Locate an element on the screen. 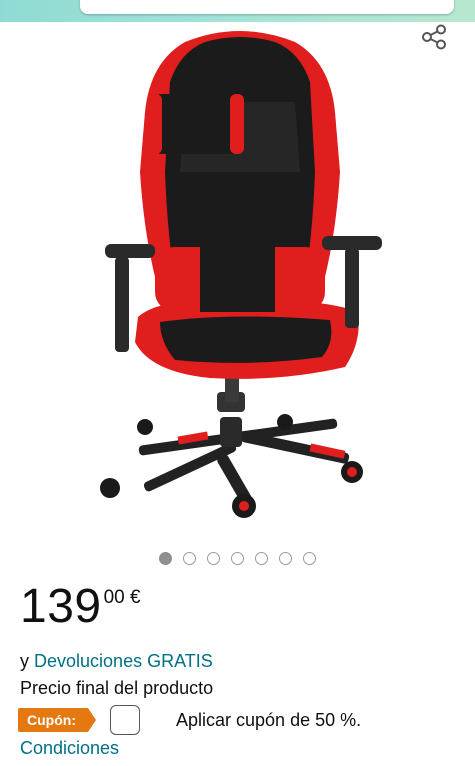 Image resolution: width=475 pixels, height=766 pixels. share-icon is located at coordinates (434, 37).